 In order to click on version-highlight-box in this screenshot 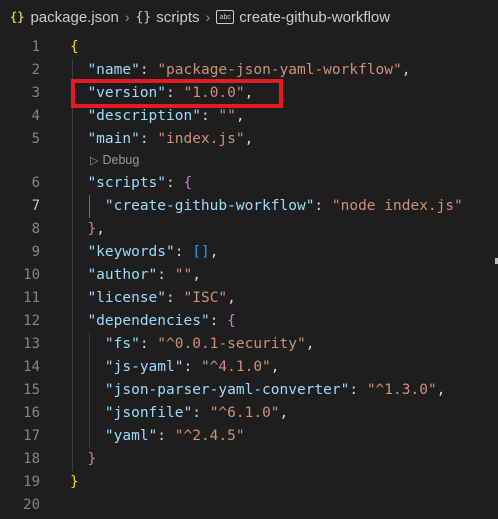, I will do `click(177, 93)`.